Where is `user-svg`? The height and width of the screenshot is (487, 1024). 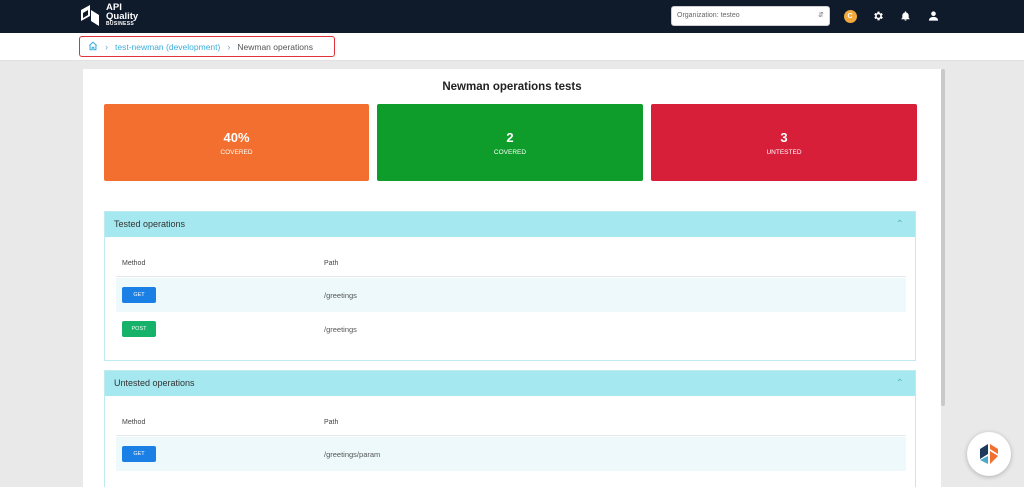
user-svg is located at coordinates (933, 16).